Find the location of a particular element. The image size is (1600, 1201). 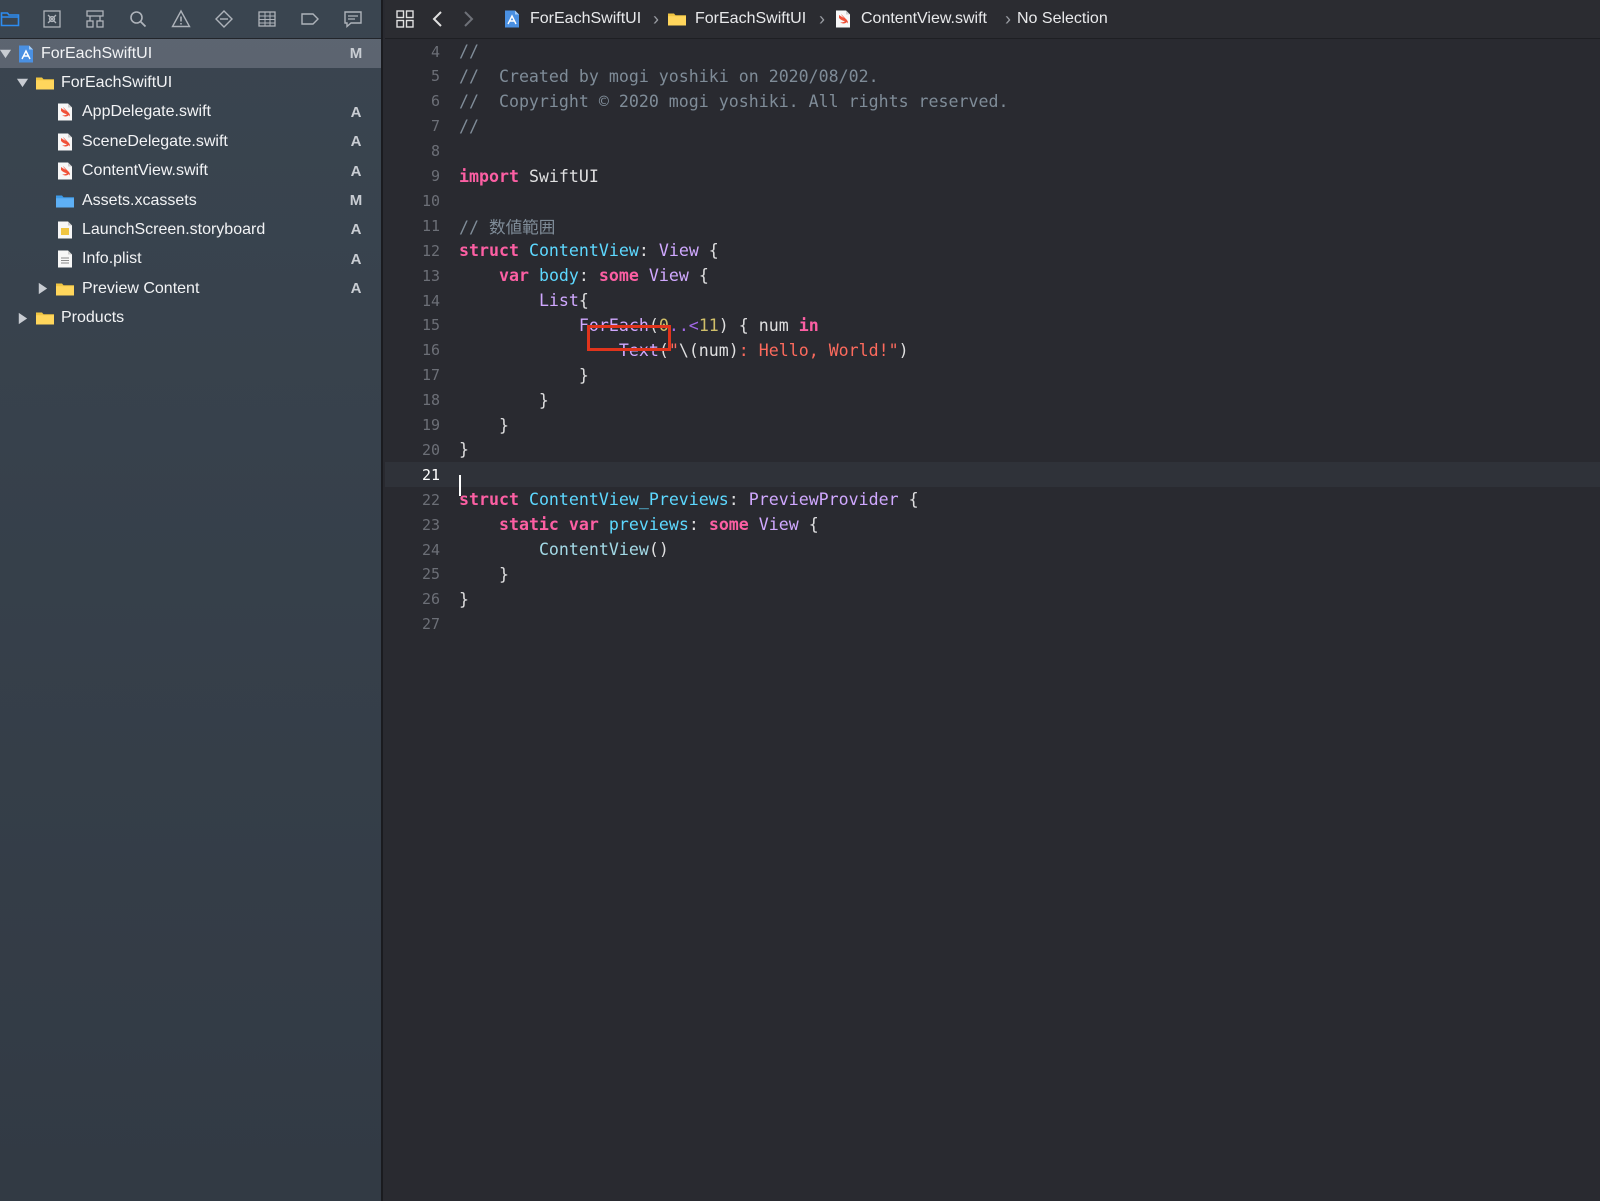

line-number: 15 is located at coordinates (430, 325).